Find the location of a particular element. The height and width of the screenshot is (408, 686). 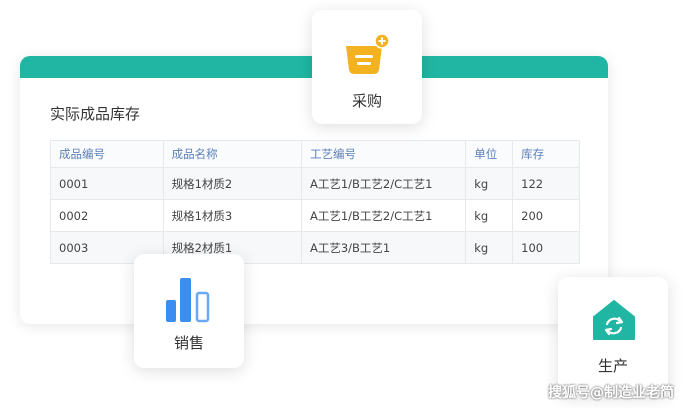

basket-plus-icon is located at coordinates (367, 59).